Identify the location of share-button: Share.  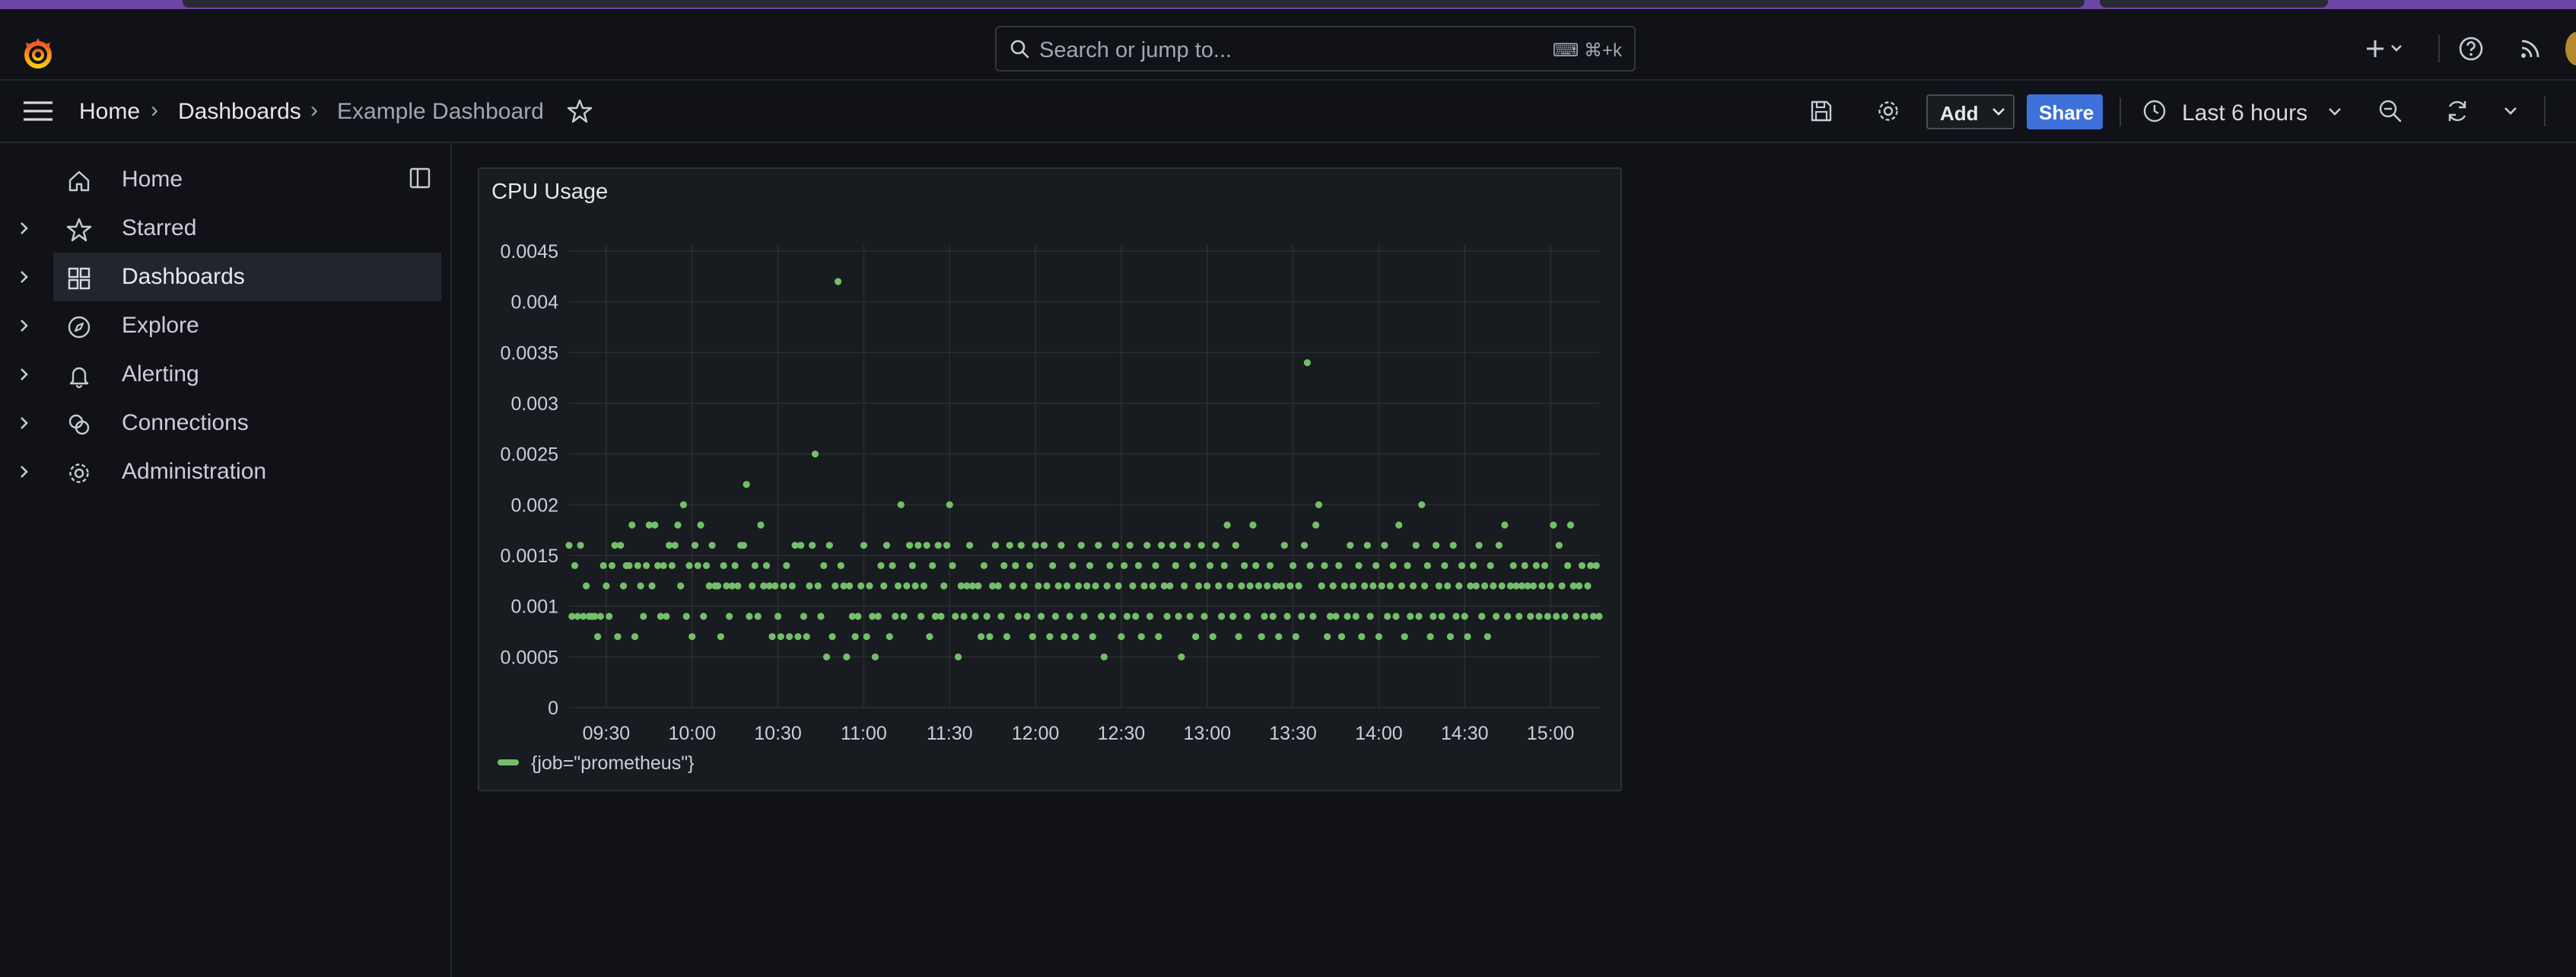
(2065, 111).